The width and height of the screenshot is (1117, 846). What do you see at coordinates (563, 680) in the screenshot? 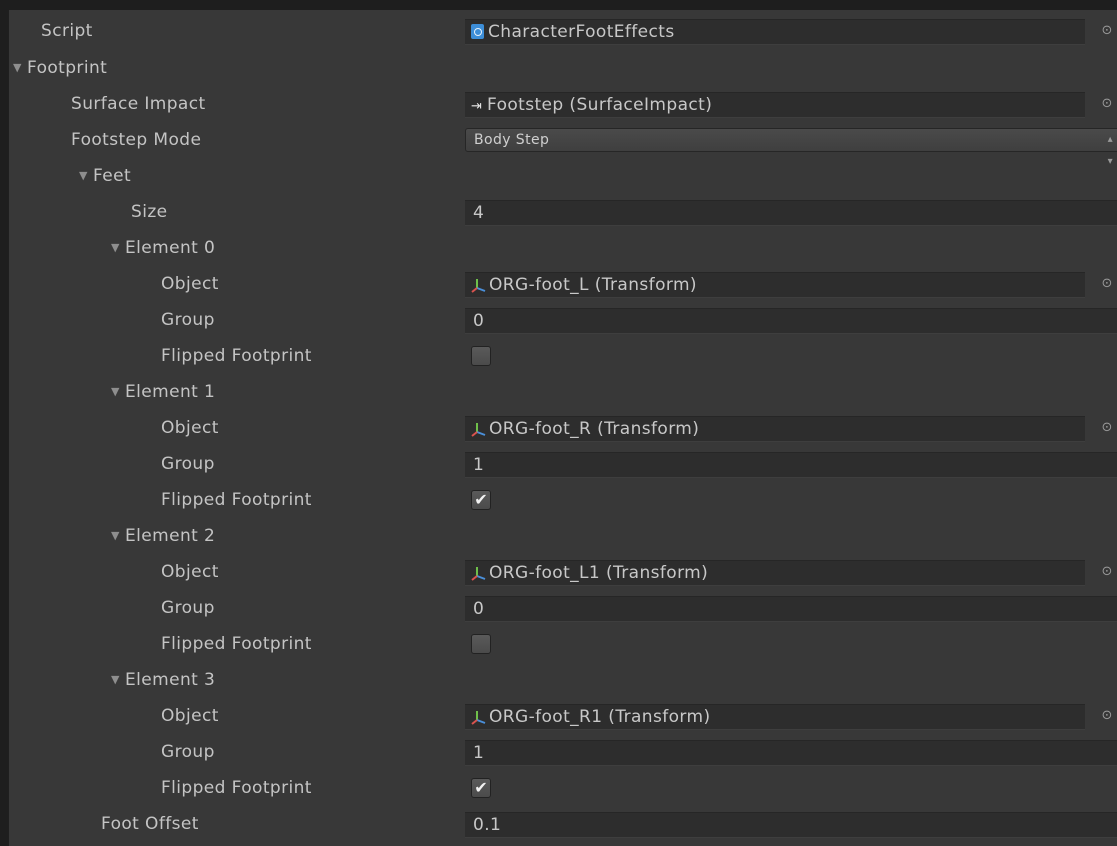
I see `element-3-foldout: ▼ Element 3` at bounding box center [563, 680].